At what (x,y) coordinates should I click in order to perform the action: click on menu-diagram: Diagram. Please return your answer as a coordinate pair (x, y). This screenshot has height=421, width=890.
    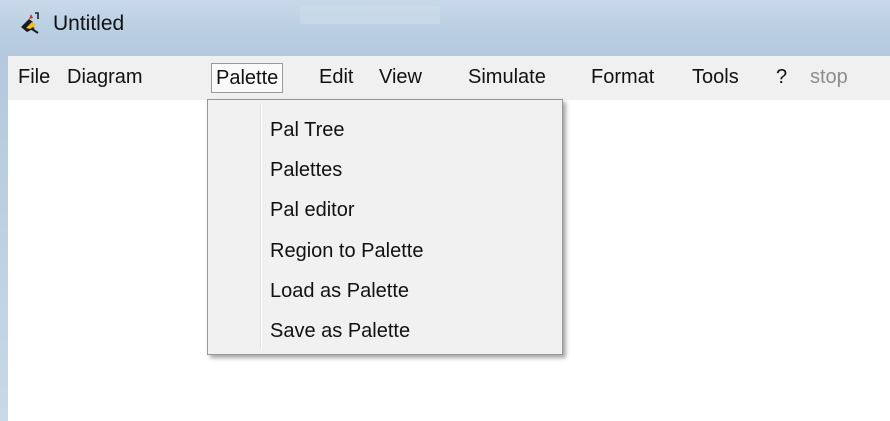
    Looking at the image, I should click on (105, 77).